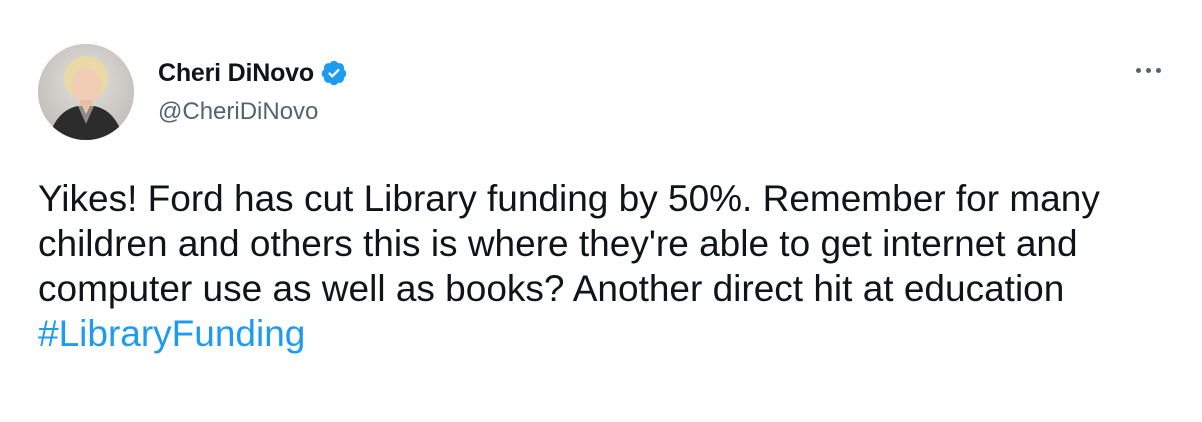 The image size is (1202, 422). I want to click on verified-badge-icon, so click(334, 73).